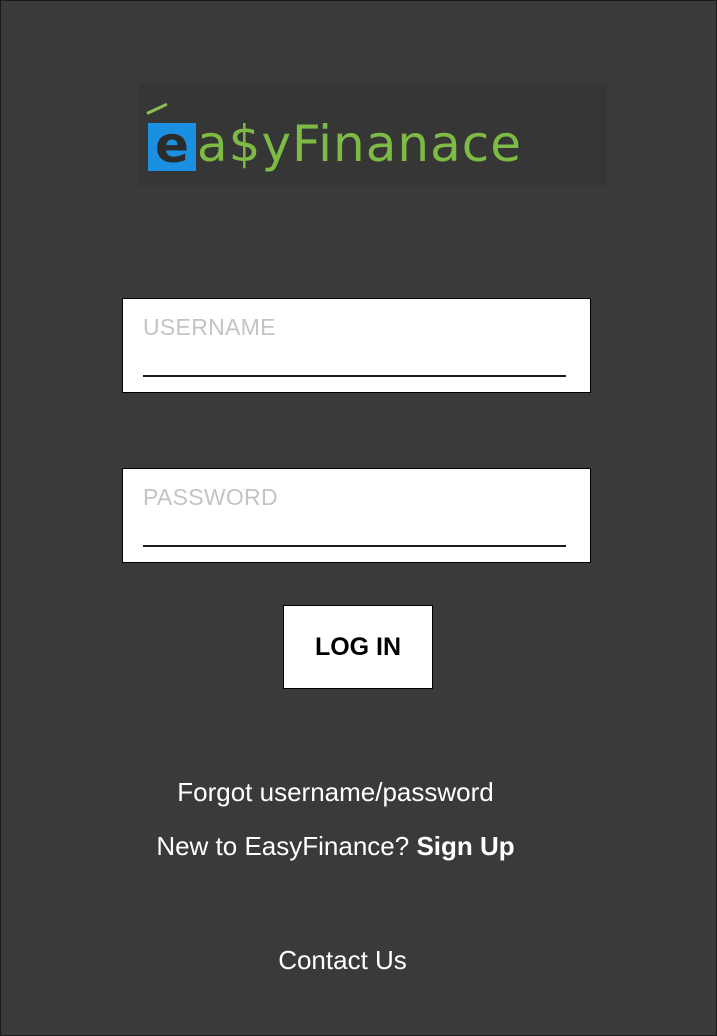  I want to click on password-underline, so click(354, 546).